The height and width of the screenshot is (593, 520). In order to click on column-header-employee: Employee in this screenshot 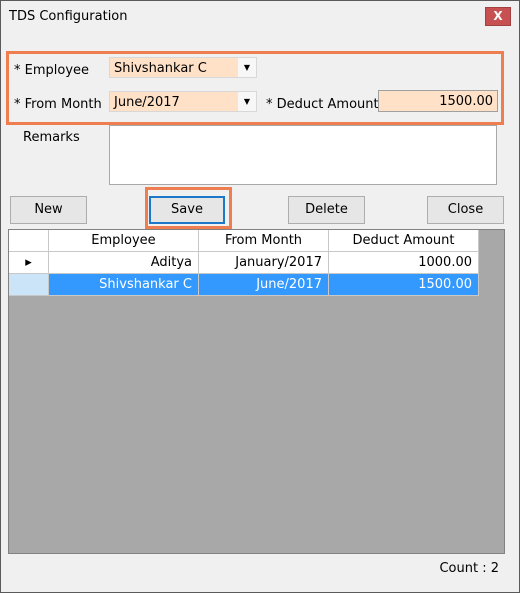, I will do `click(124, 241)`.